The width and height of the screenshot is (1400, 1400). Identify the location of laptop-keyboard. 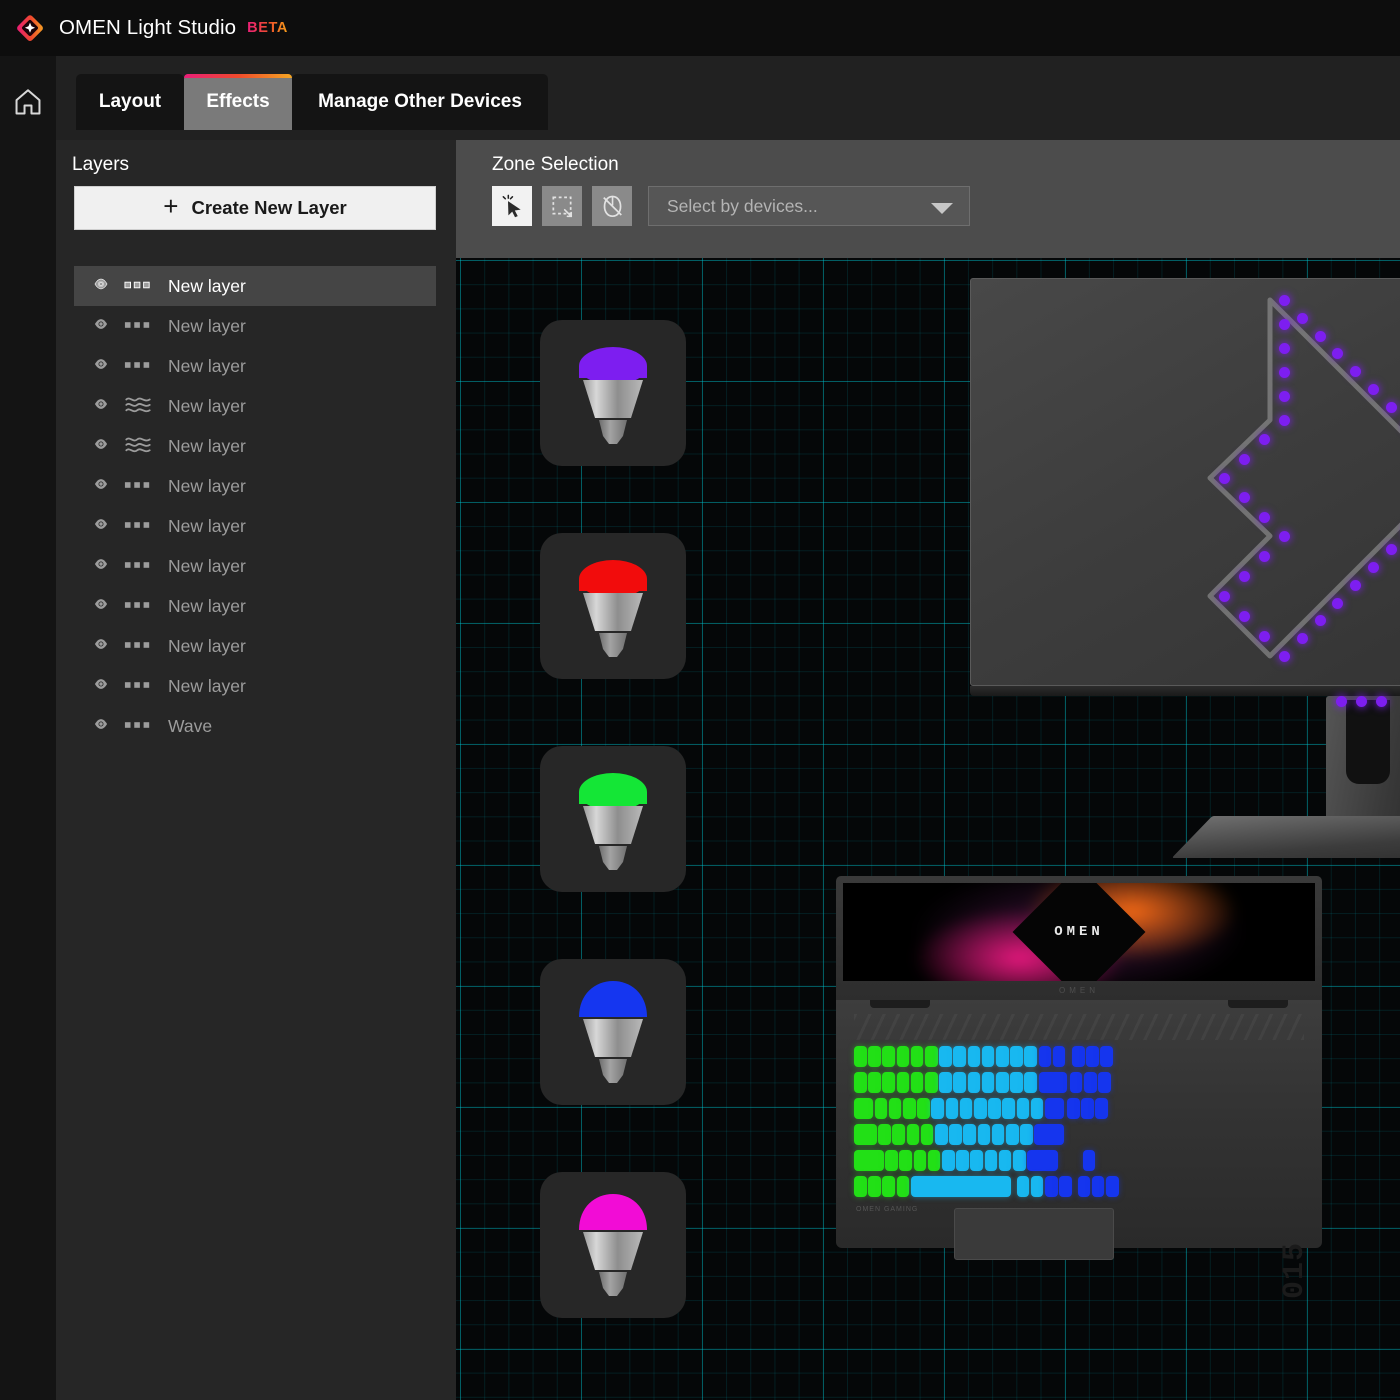
(1079, 1124).